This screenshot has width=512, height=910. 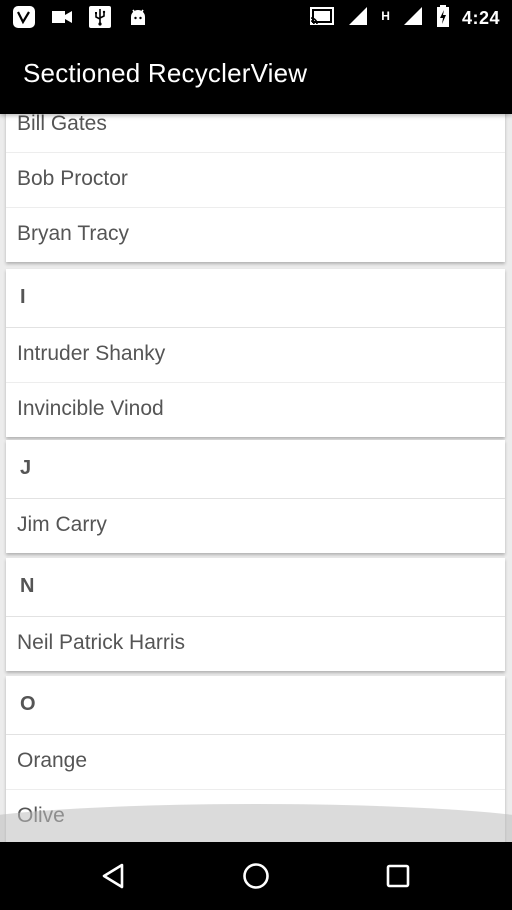 I want to click on list-item-label: Intruder Shanky, so click(x=91, y=353).